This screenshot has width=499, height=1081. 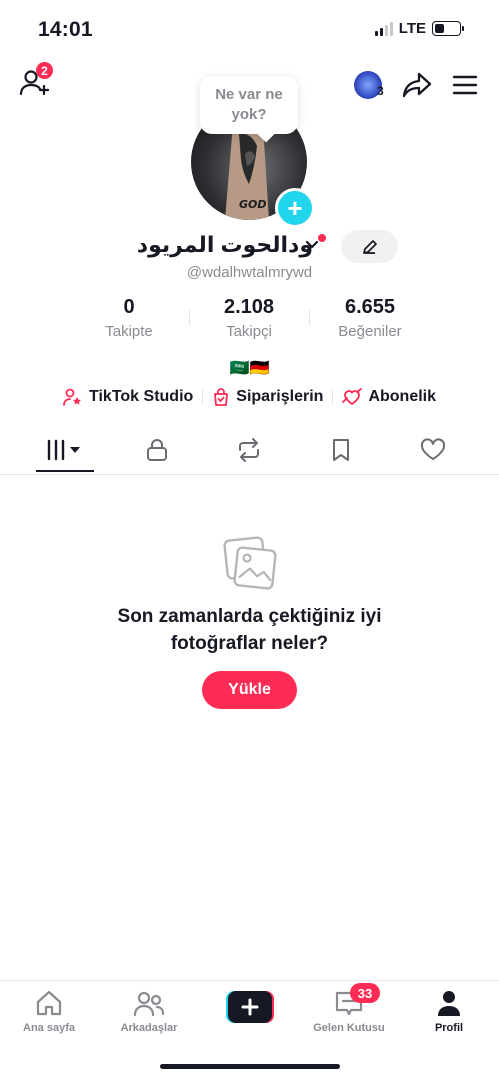 What do you see at coordinates (249, 307) in the screenshot?
I see `stat-followers-value: 2.108` at bounding box center [249, 307].